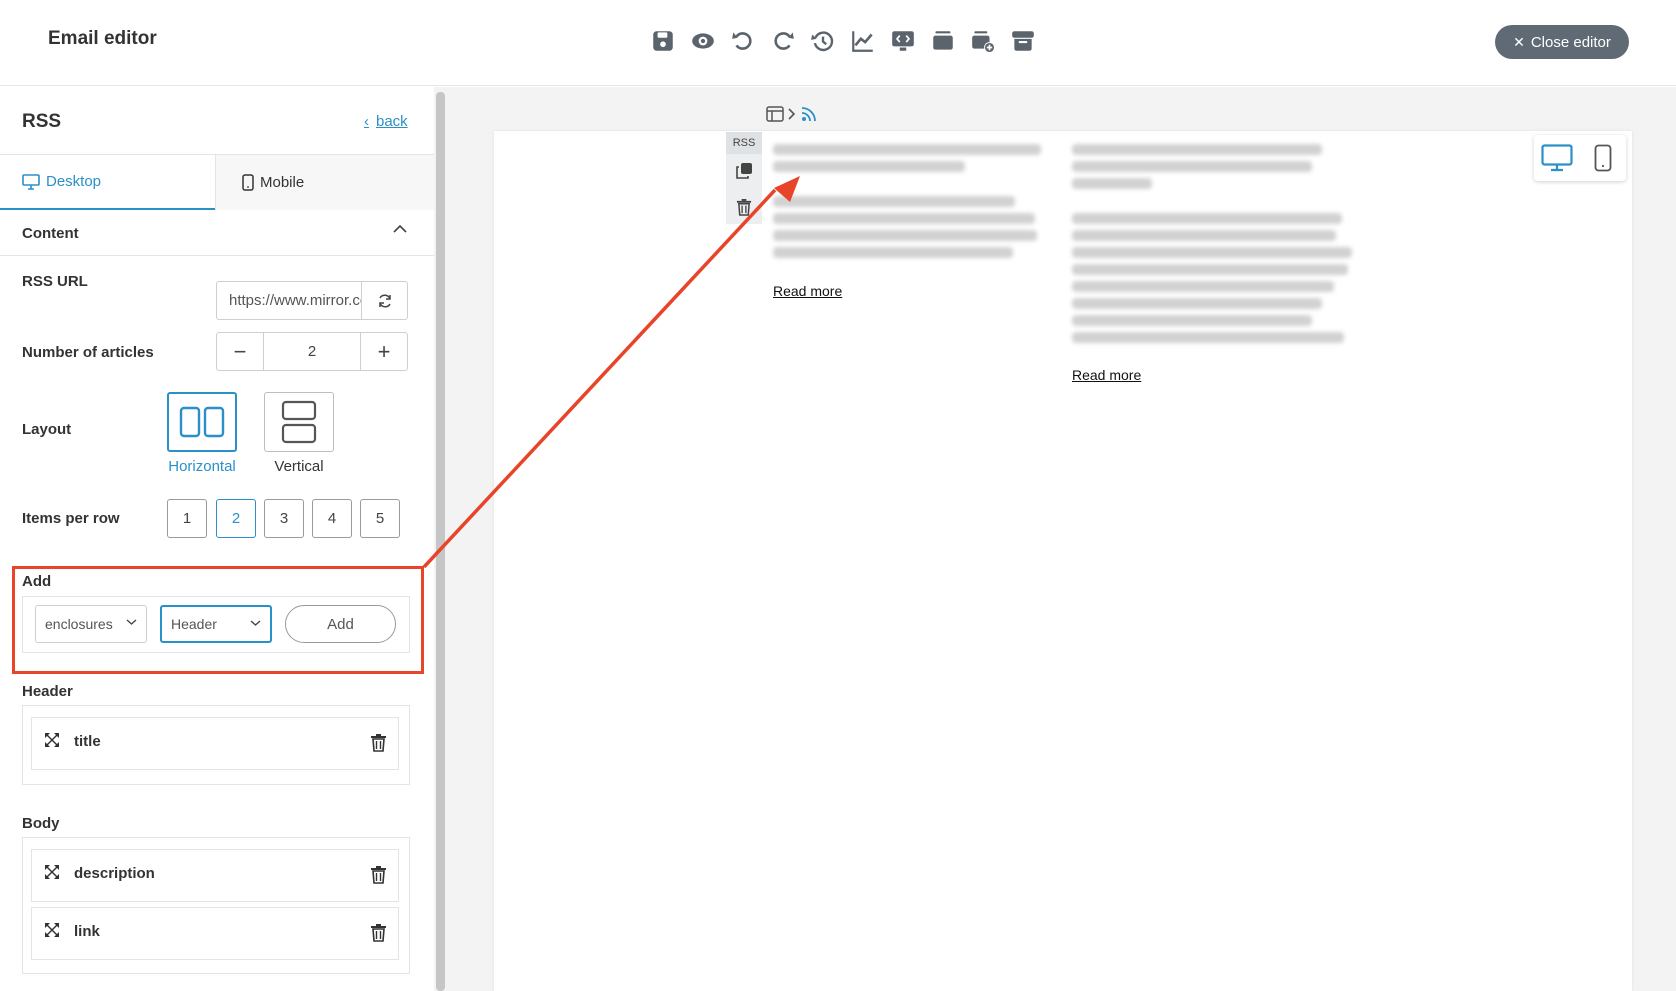  What do you see at coordinates (187, 518) in the screenshot?
I see `items-per-row-option: 1` at bounding box center [187, 518].